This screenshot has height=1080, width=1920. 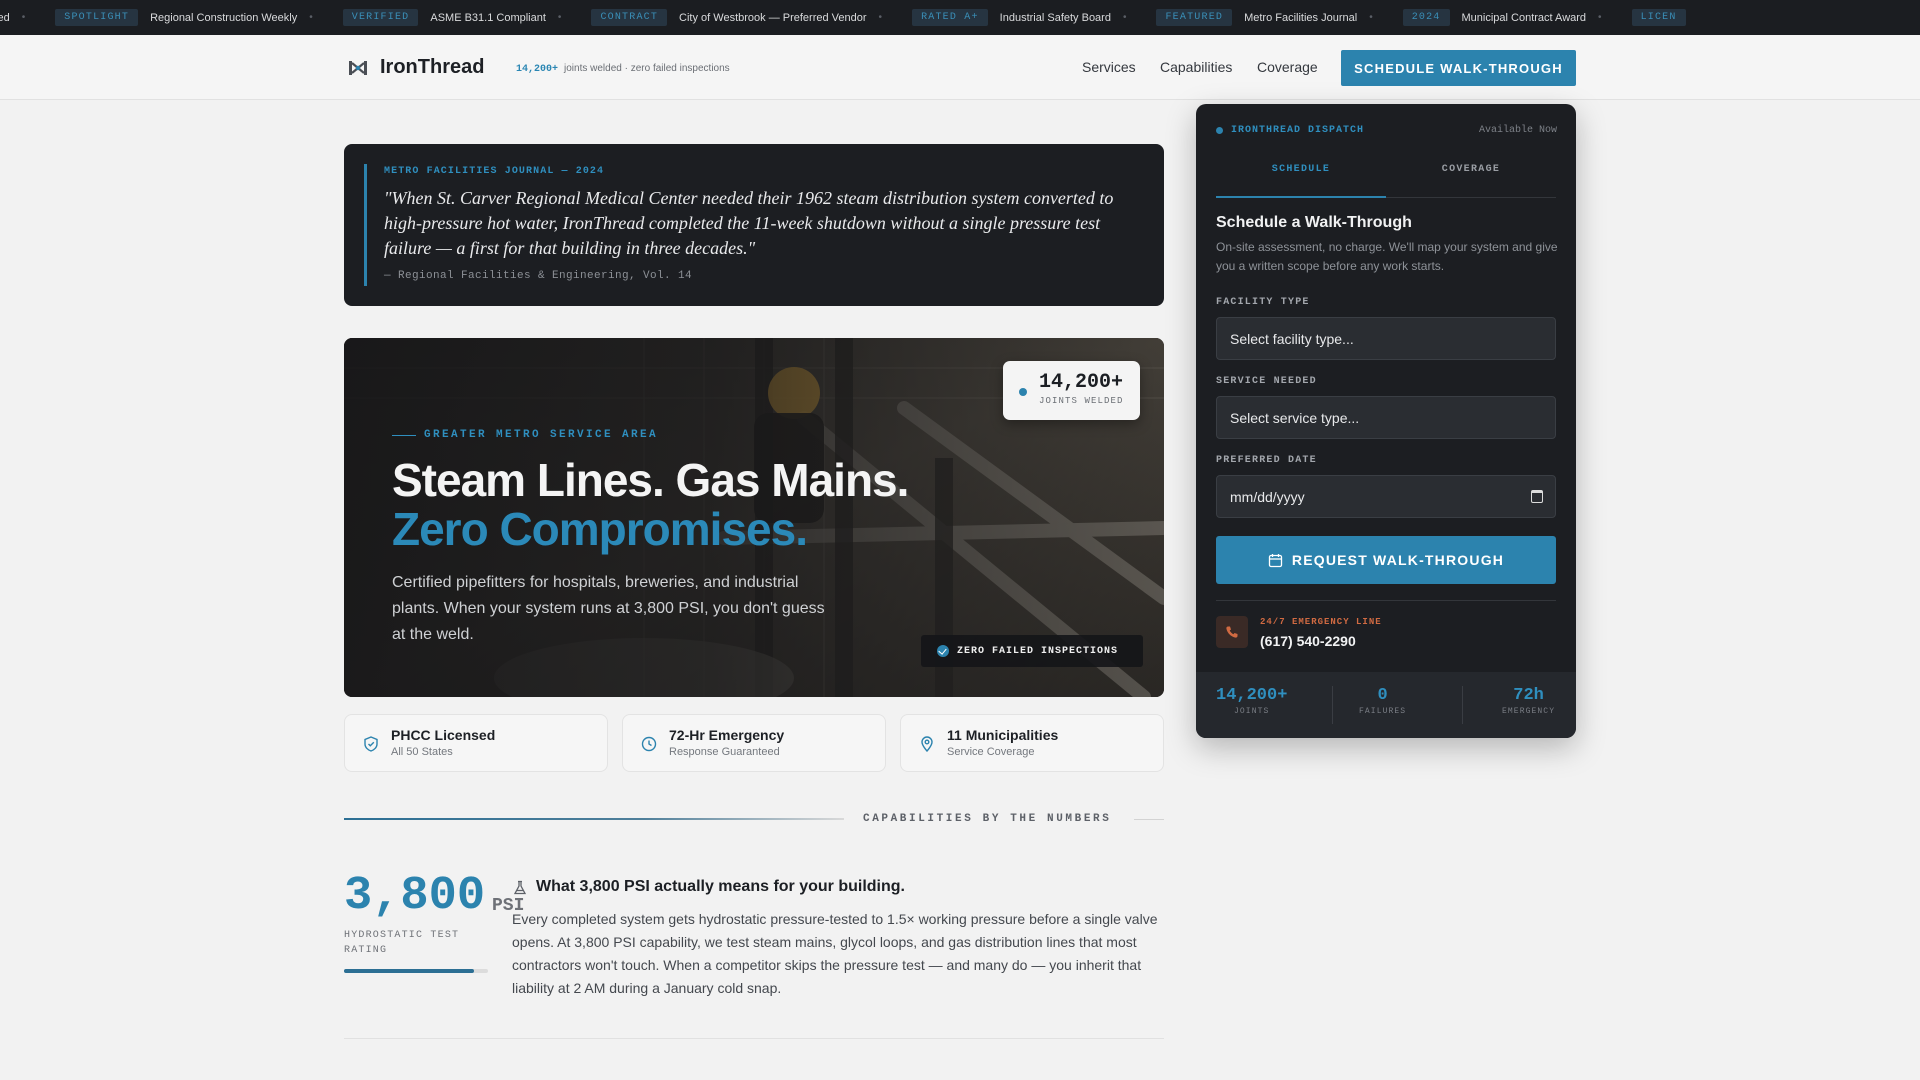 I want to click on tab-schedule: SCHEDULE, so click(x=1301, y=180).